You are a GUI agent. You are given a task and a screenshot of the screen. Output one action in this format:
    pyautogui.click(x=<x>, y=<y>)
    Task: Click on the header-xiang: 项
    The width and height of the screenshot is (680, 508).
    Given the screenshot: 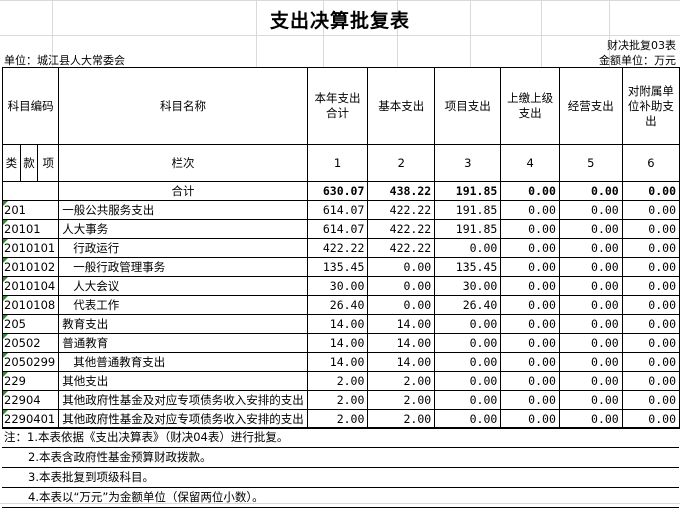 What is the action you would take?
    pyautogui.click(x=48, y=163)
    